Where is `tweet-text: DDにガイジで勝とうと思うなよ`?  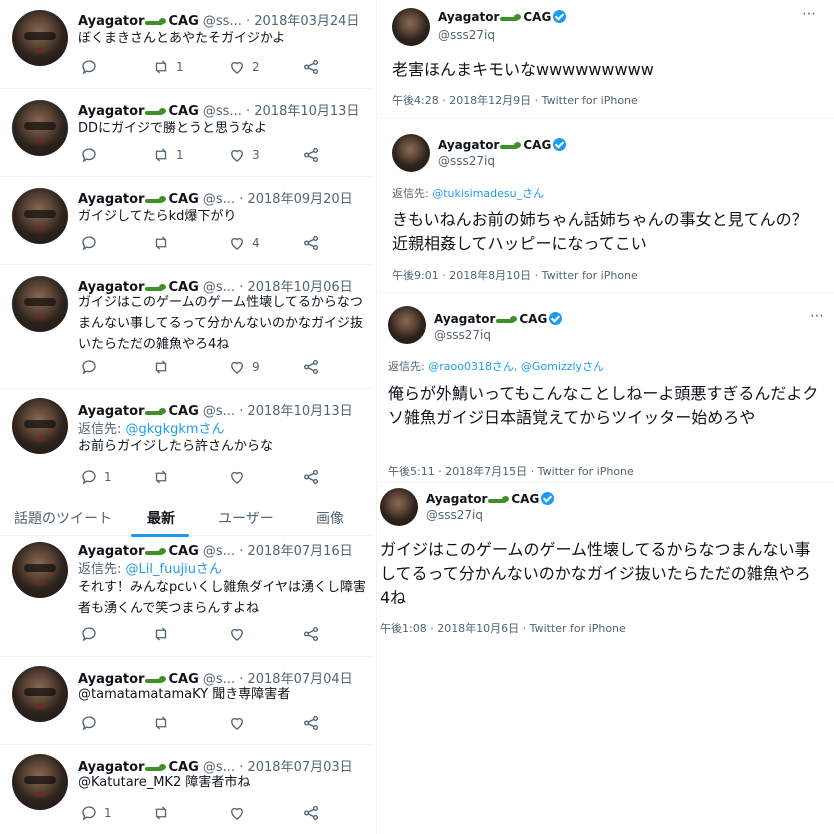 tweet-text: DDにガイジで勝とうと思うなよ is located at coordinates (173, 128).